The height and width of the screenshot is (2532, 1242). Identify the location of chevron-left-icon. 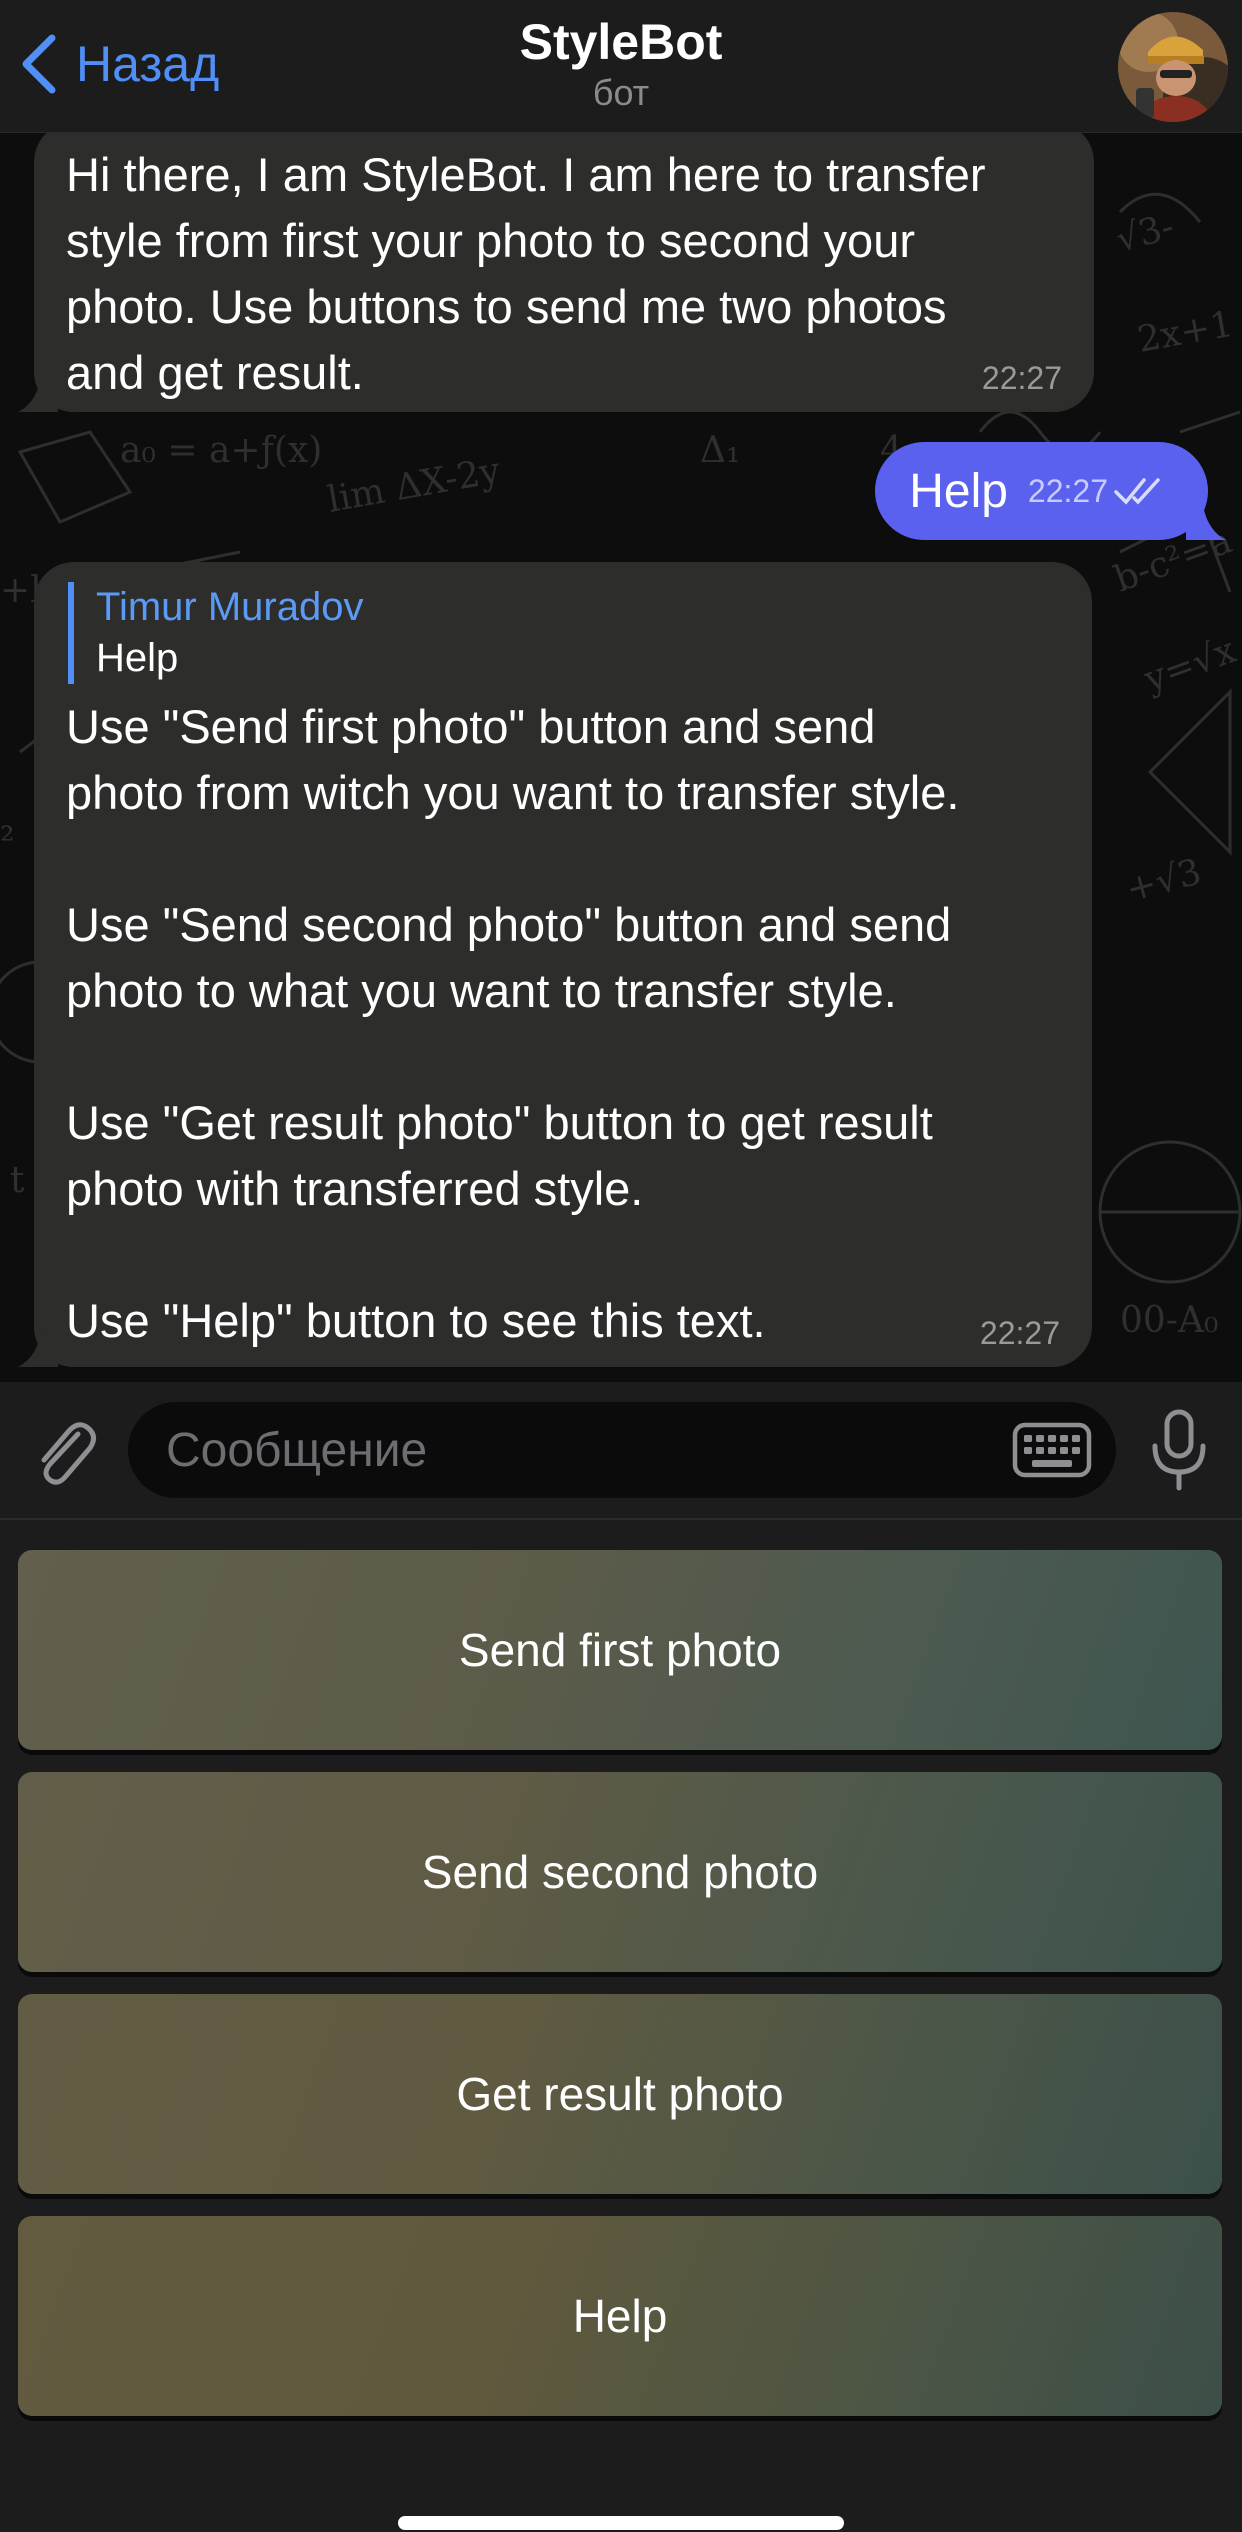
(39, 64).